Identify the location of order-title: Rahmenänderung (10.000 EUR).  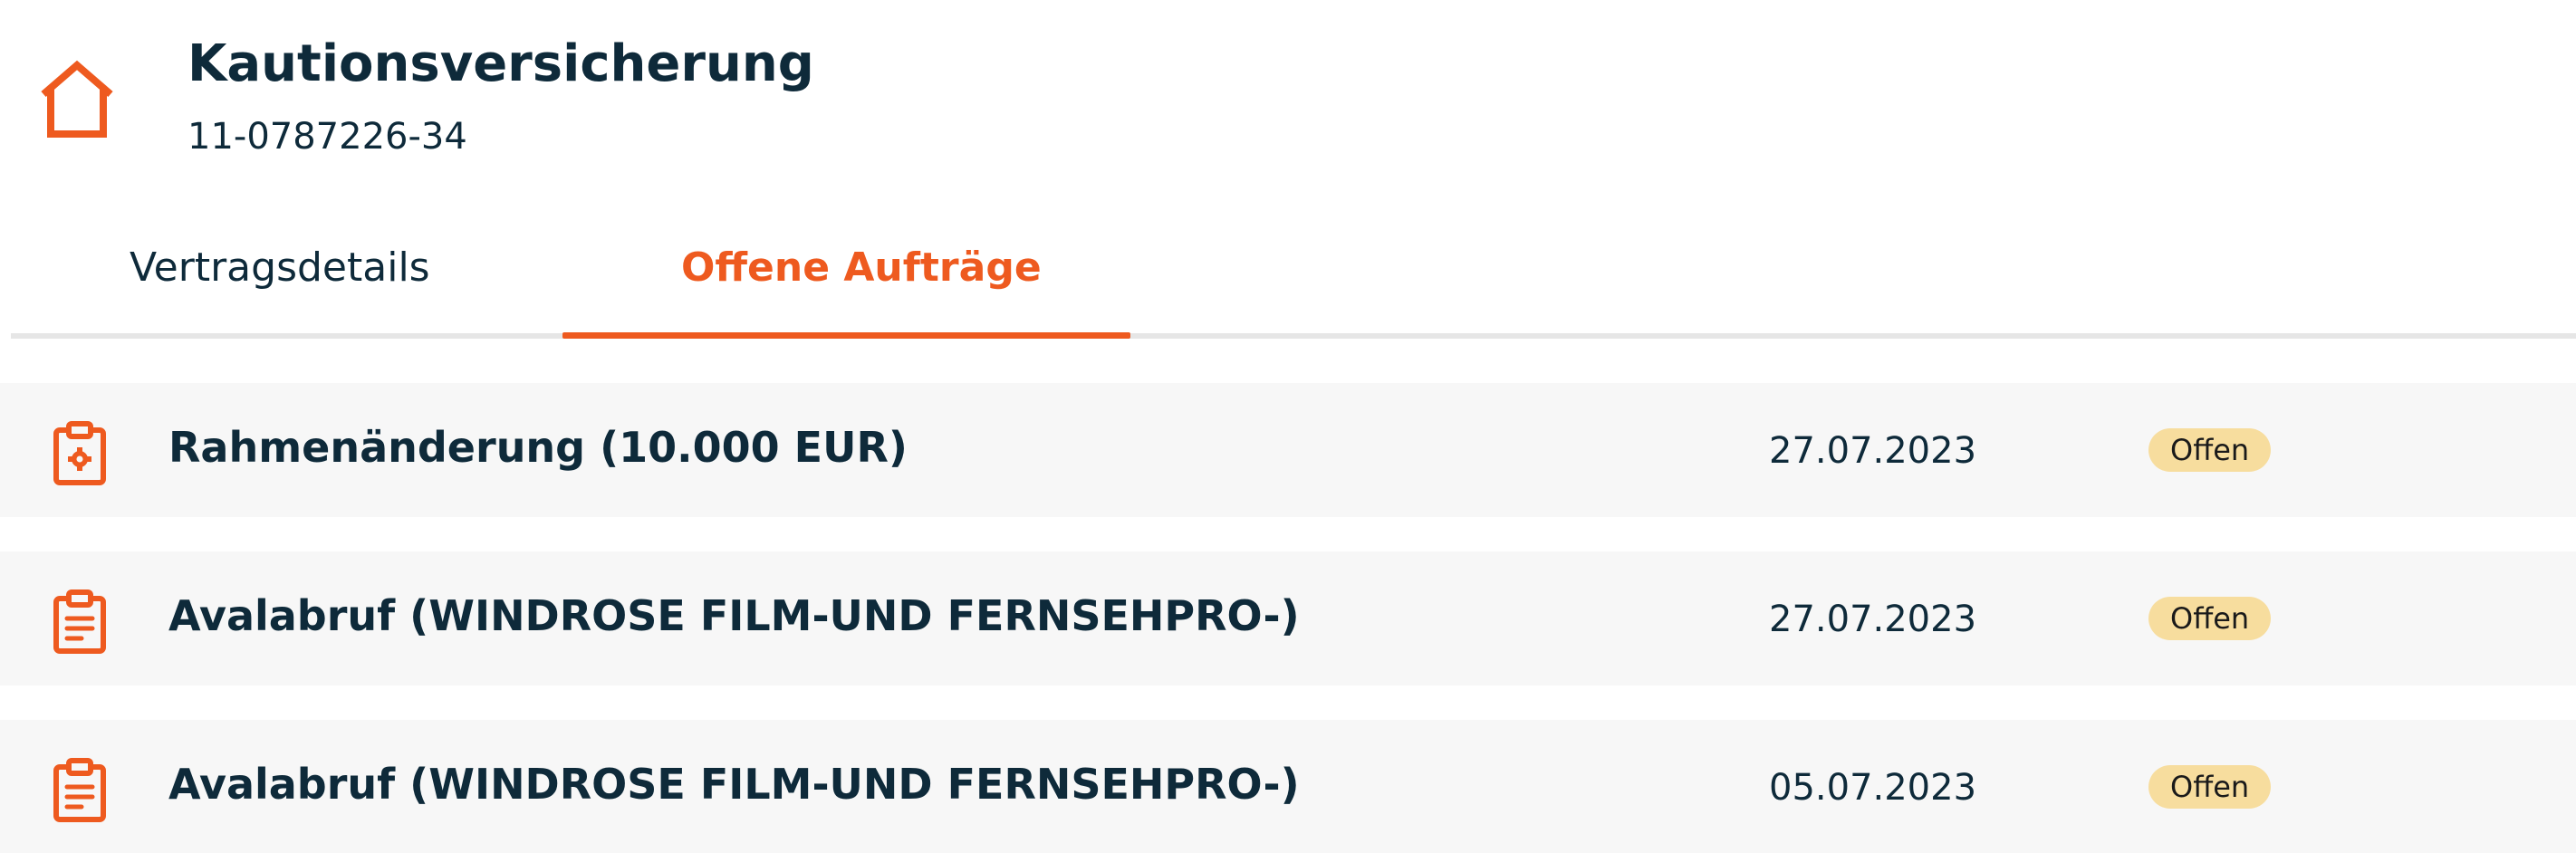
(538, 447).